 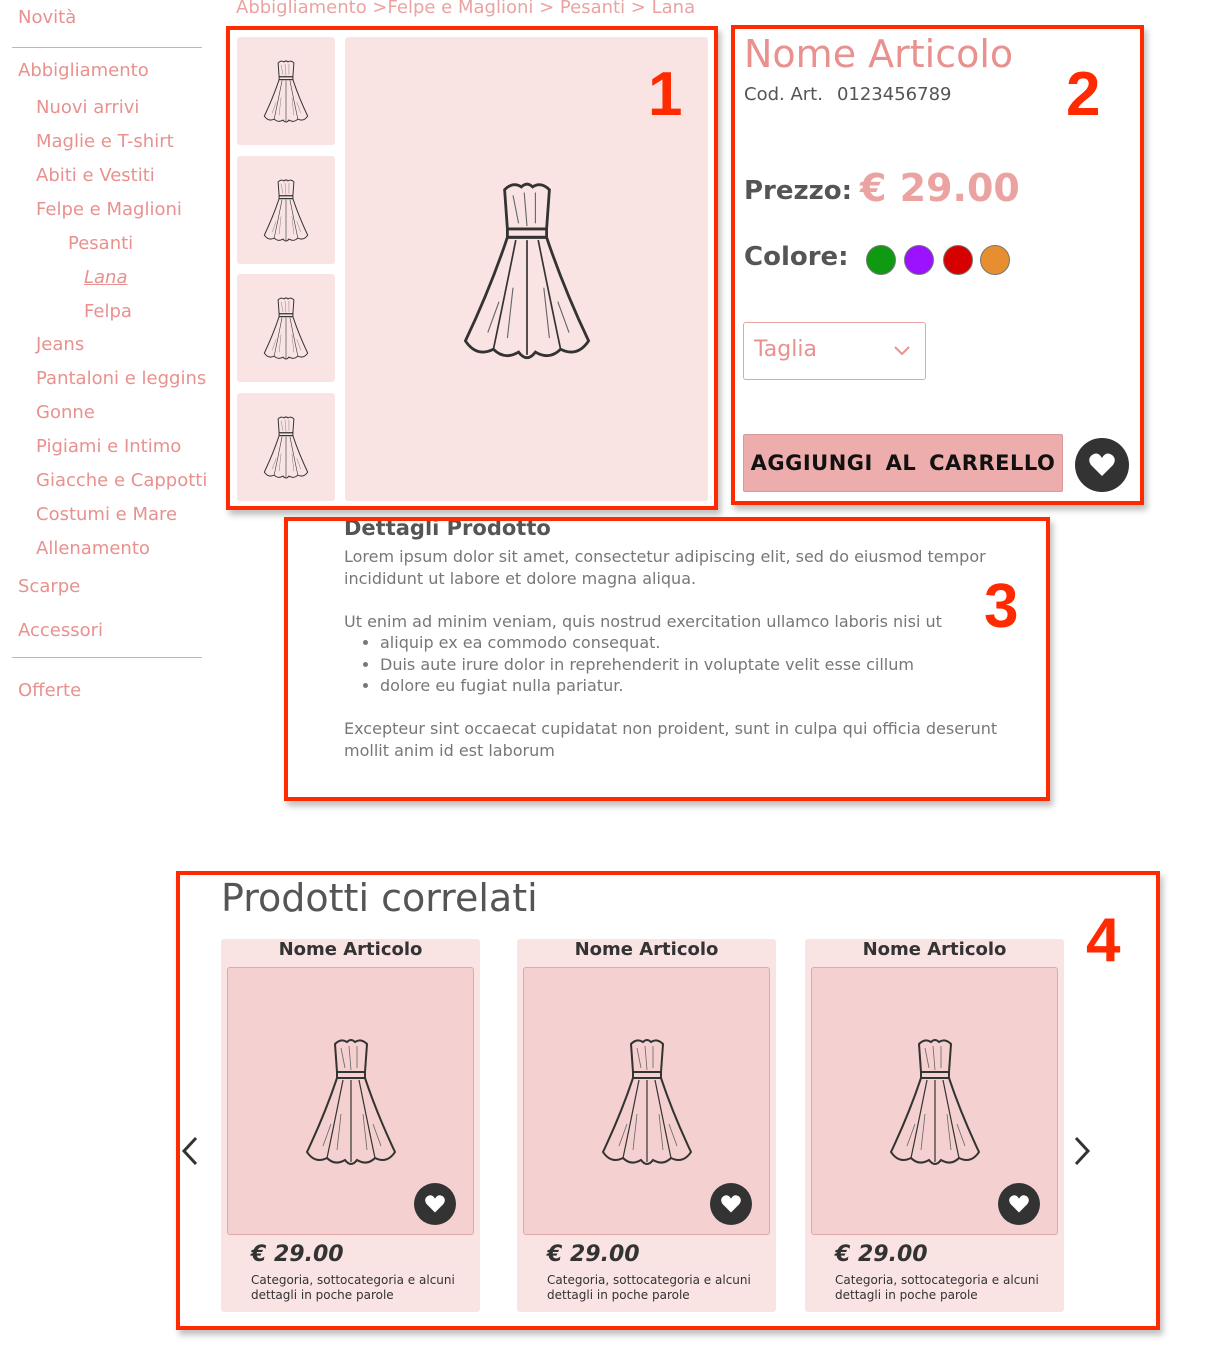 What do you see at coordinates (60, 630) in the screenshot?
I see `sidebar-item-accessori: Accessori` at bounding box center [60, 630].